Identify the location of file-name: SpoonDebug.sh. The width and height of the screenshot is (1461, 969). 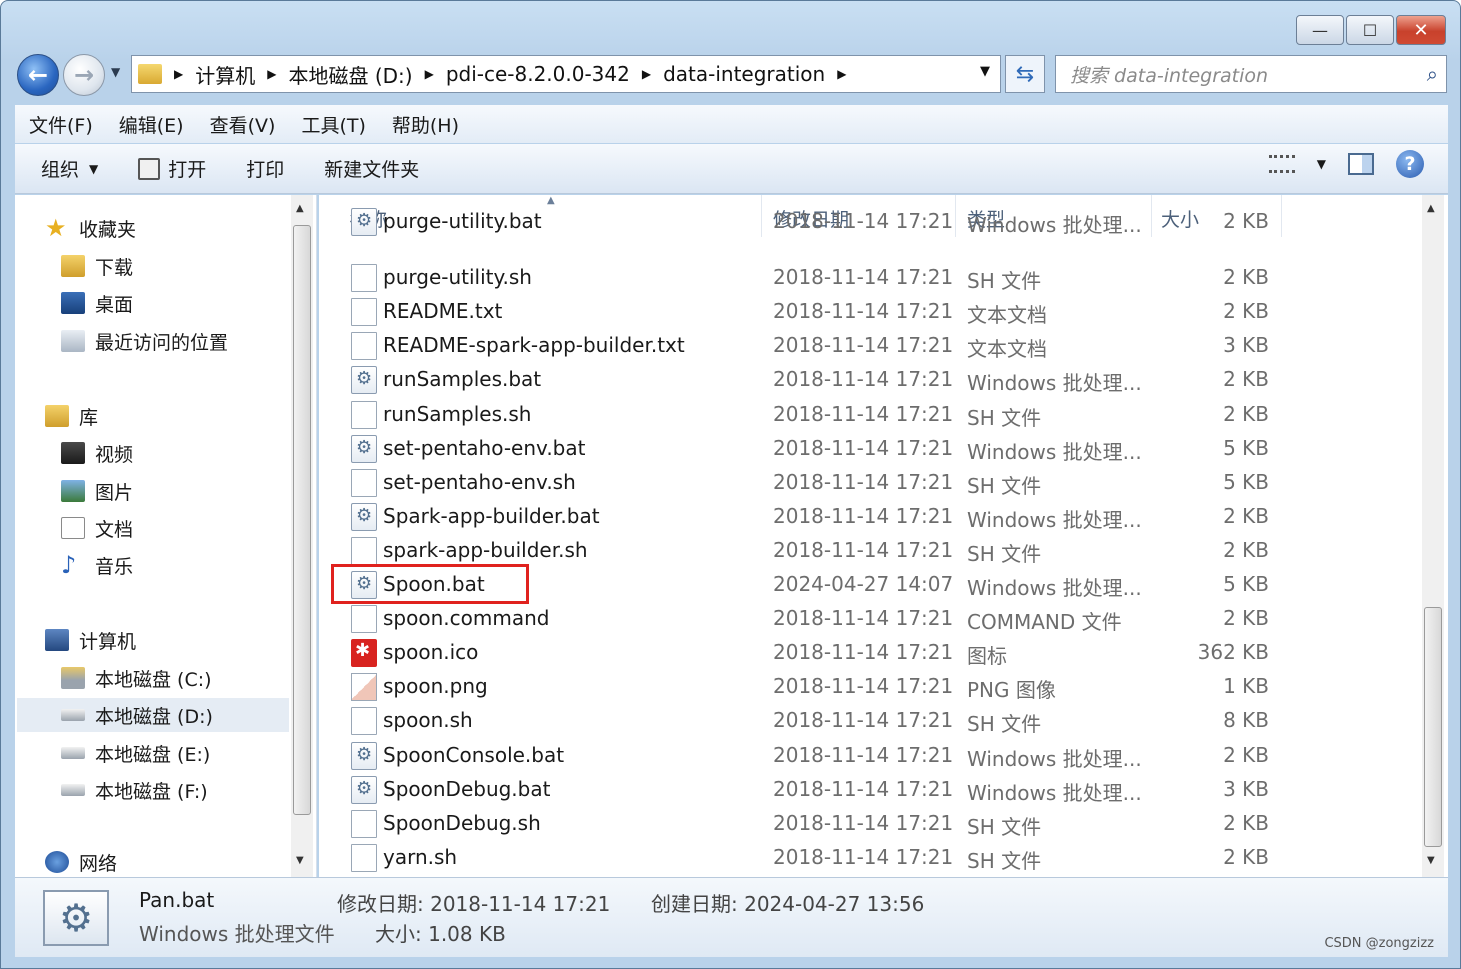
(462, 822).